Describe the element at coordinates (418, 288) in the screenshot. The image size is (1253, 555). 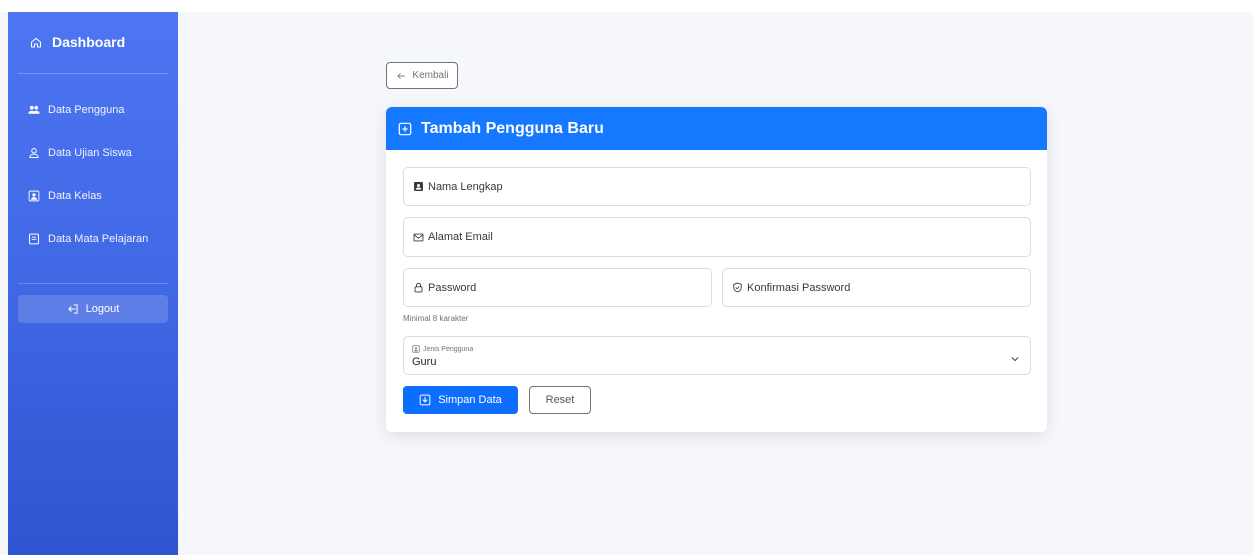
I see `lock-icon` at that location.